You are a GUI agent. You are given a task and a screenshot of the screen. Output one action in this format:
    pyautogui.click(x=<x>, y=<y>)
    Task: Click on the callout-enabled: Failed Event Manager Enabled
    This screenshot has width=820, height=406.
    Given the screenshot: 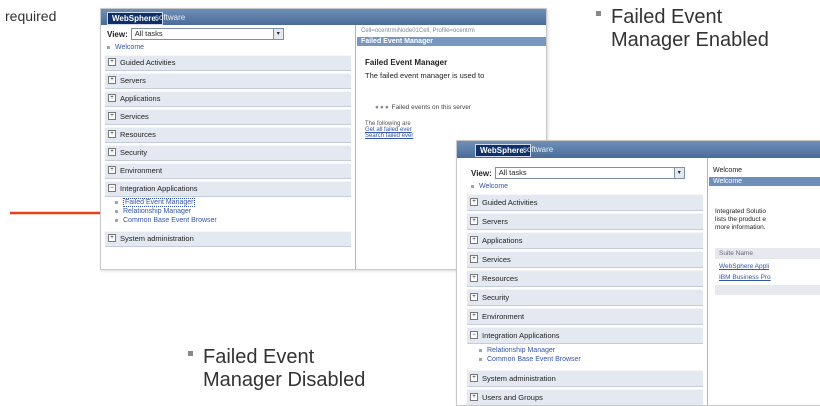 What is the action you would take?
    pyautogui.click(x=682, y=29)
    